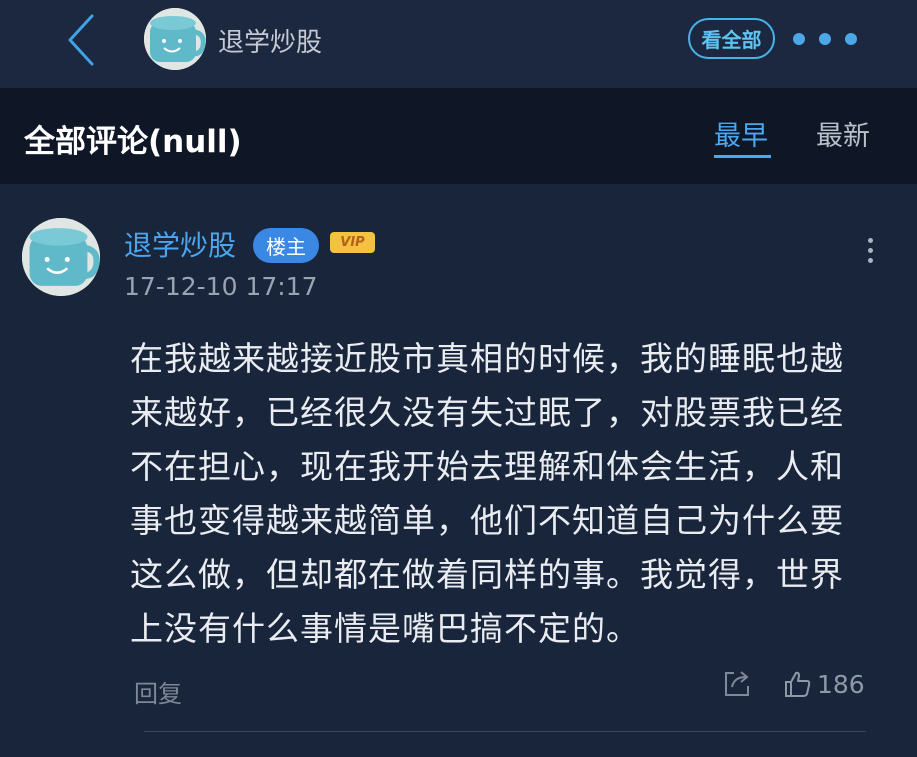 The width and height of the screenshot is (917, 757). I want to click on see-all-button: 看全部, so click(731, 38).